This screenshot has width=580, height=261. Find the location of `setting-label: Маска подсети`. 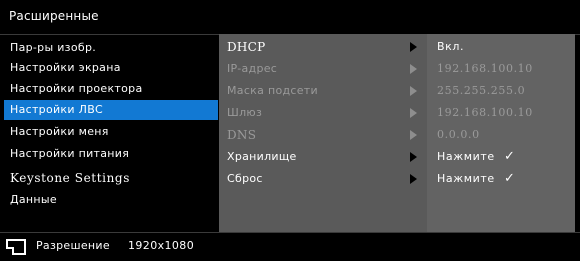

setting-label: Маска подсети is located at coordinates (272, 90).